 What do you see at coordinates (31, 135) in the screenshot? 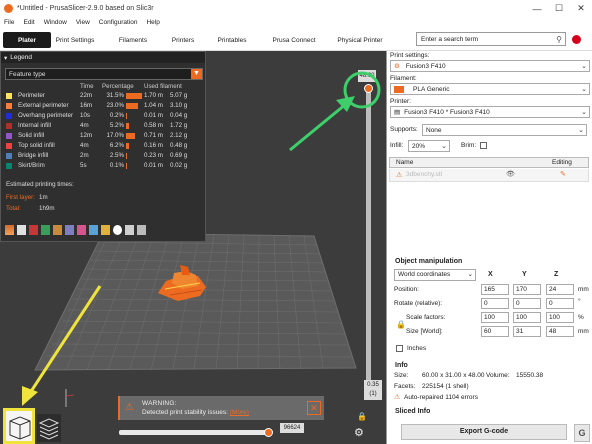
I see `legend-row-name: Solid infill` at bounding box center [31, 135].